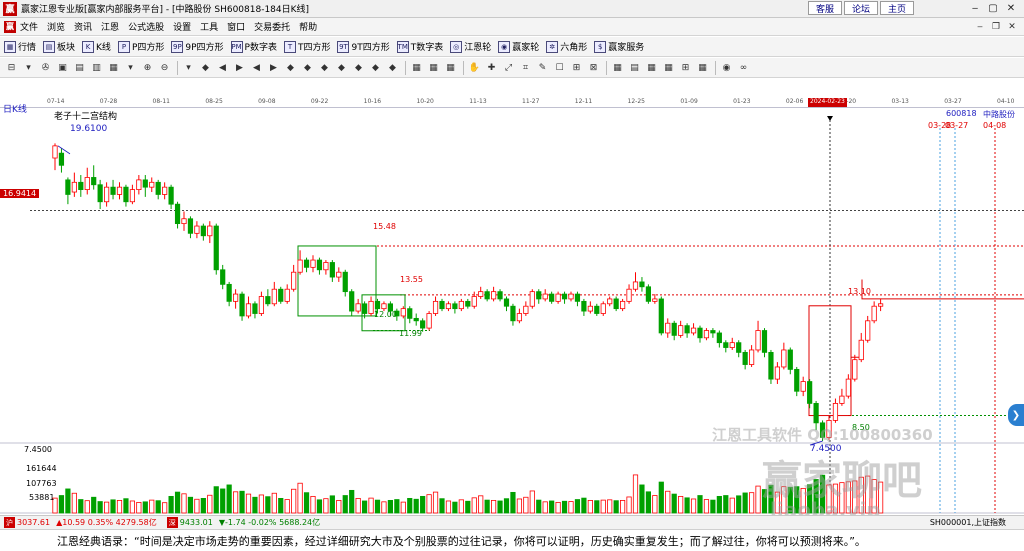 This screenshot has height=551, width=1024. What do you see at coordinates (106, 522) in the screenshot?
I see `sh-index-change: ▲10.59 0.35% 4279.58亿` at bounding box center [106, 522].